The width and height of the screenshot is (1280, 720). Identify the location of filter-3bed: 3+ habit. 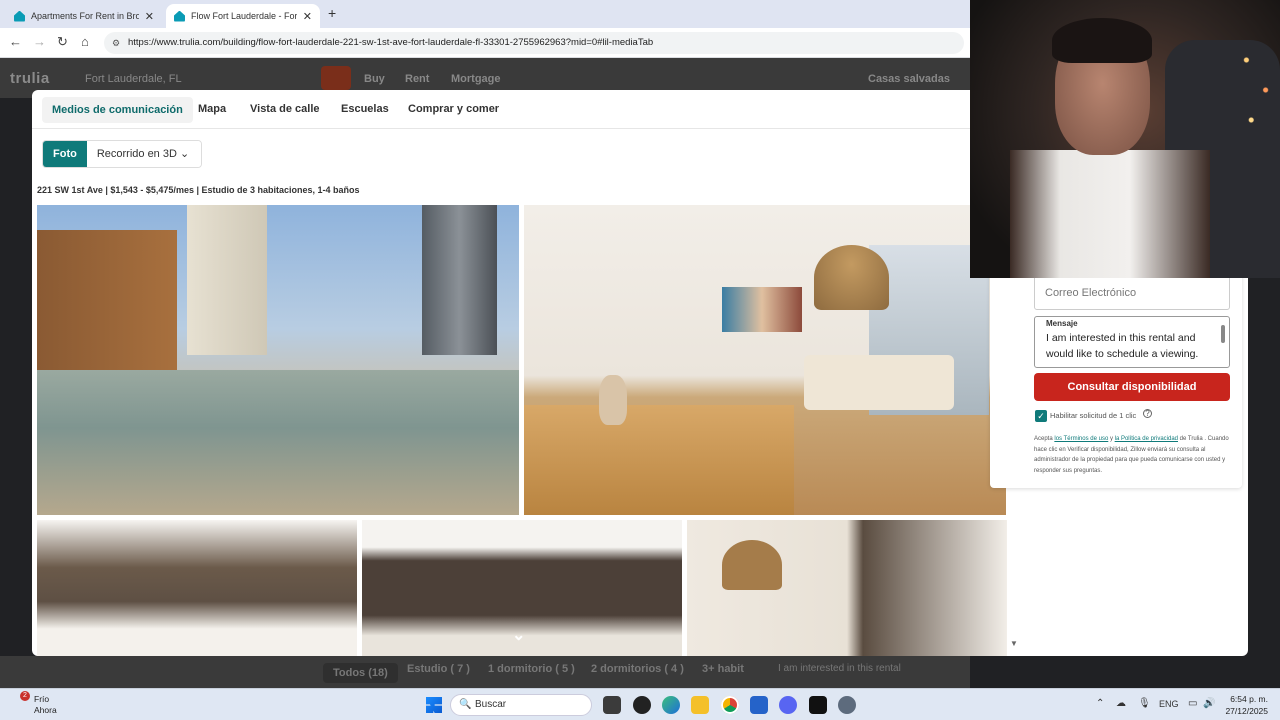
(723, 669).